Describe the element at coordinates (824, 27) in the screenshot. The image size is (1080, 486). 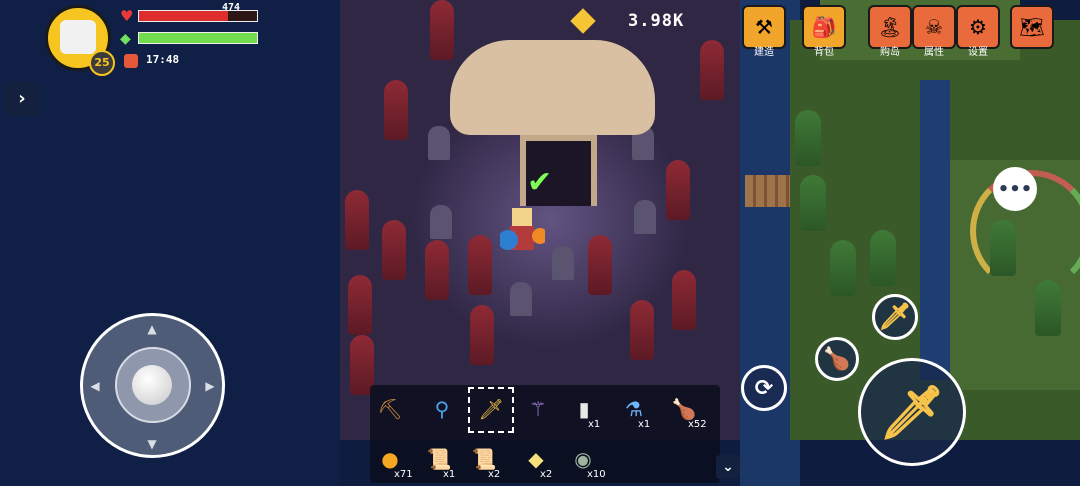
I see `backpack-icon: 🎒` at that location.